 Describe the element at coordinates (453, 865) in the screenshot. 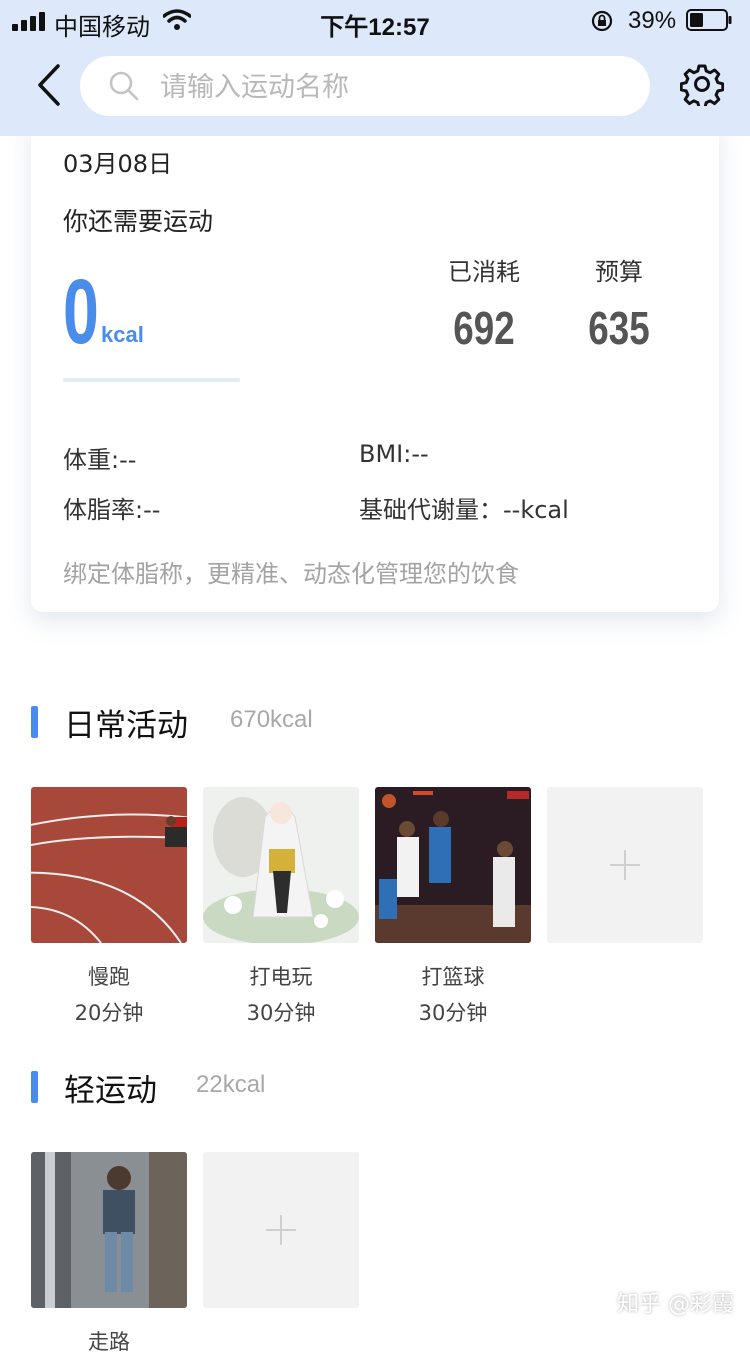

I see `basketball-game-photo` at that location.